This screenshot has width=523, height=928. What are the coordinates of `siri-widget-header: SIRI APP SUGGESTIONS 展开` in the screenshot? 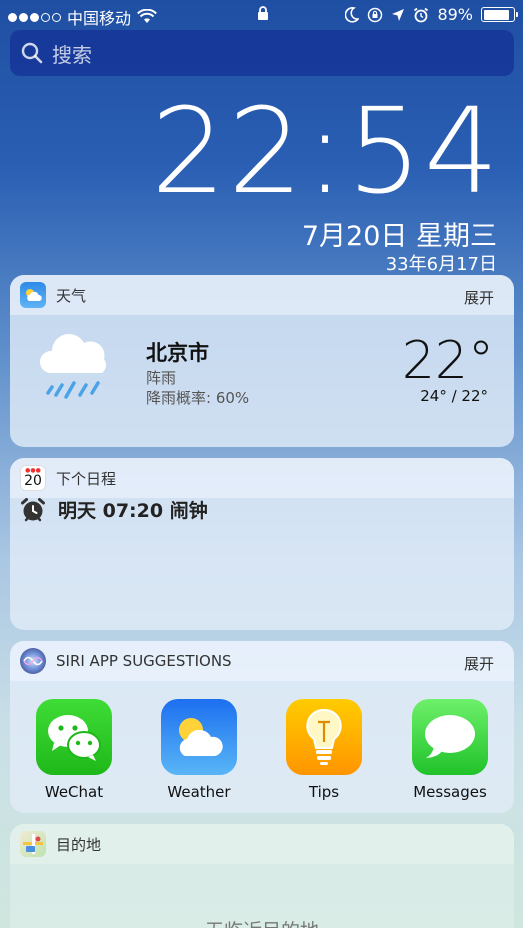 It's located at (262, 661).